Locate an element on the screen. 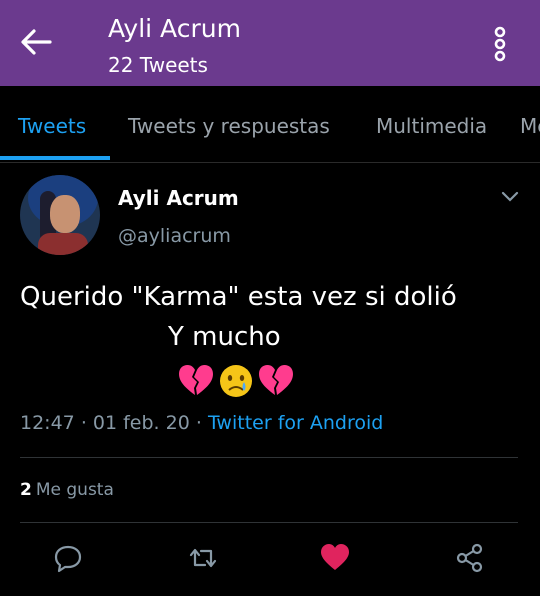 The image size is (540, 596). likes-label: Me gusta is located at coordinates (74, 490).